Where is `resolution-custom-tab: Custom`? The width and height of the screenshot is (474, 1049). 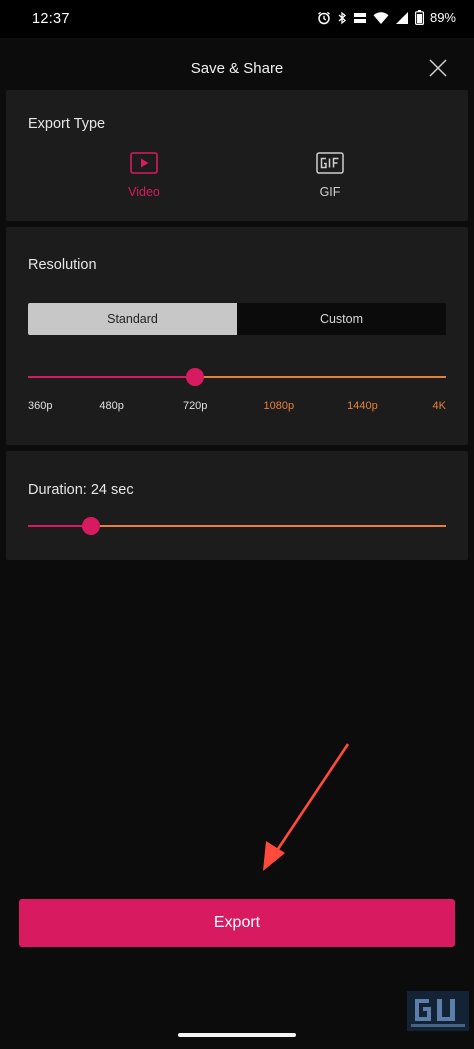 resolution-custom-tab: Custom is located at coordinates (341, 319).